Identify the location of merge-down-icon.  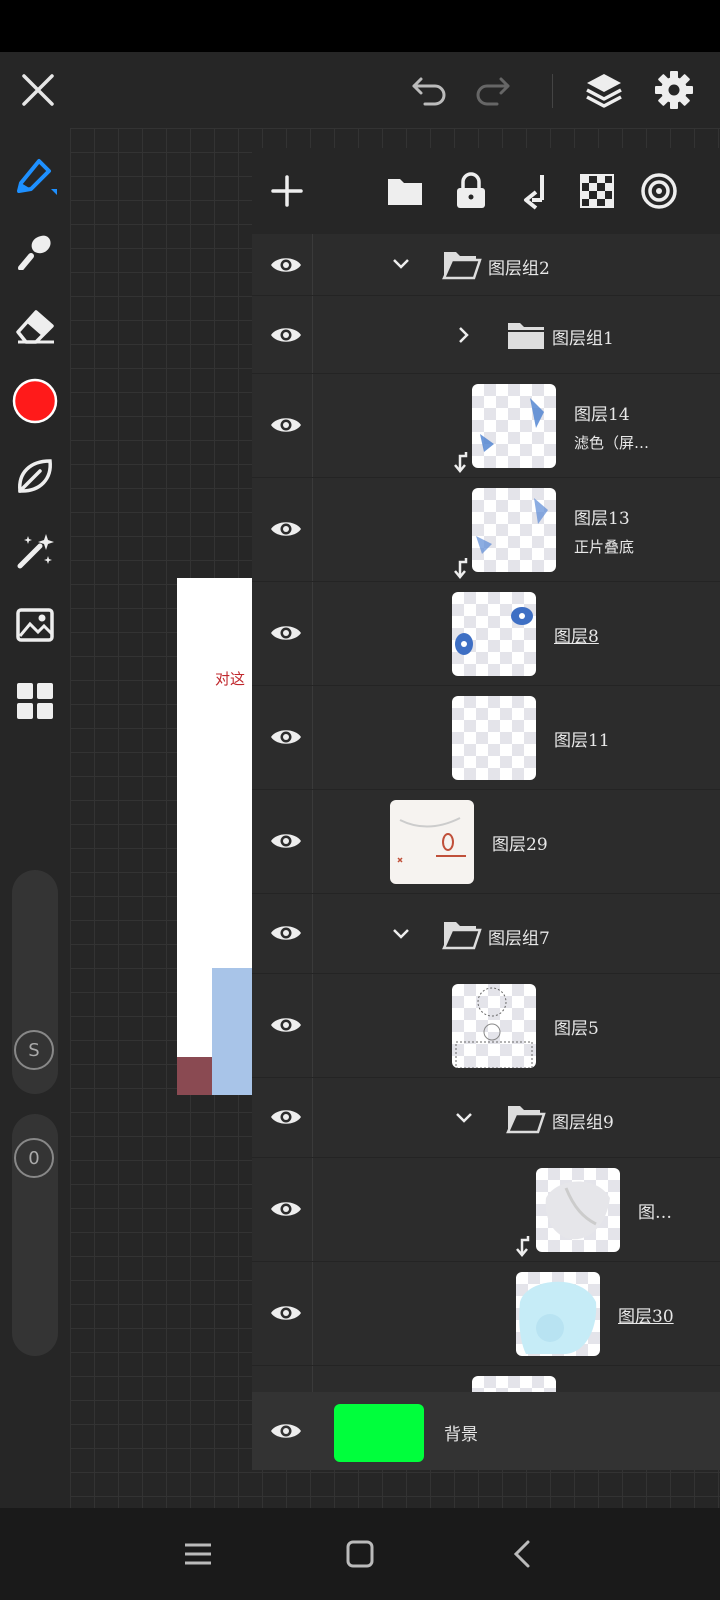
(535, 191).